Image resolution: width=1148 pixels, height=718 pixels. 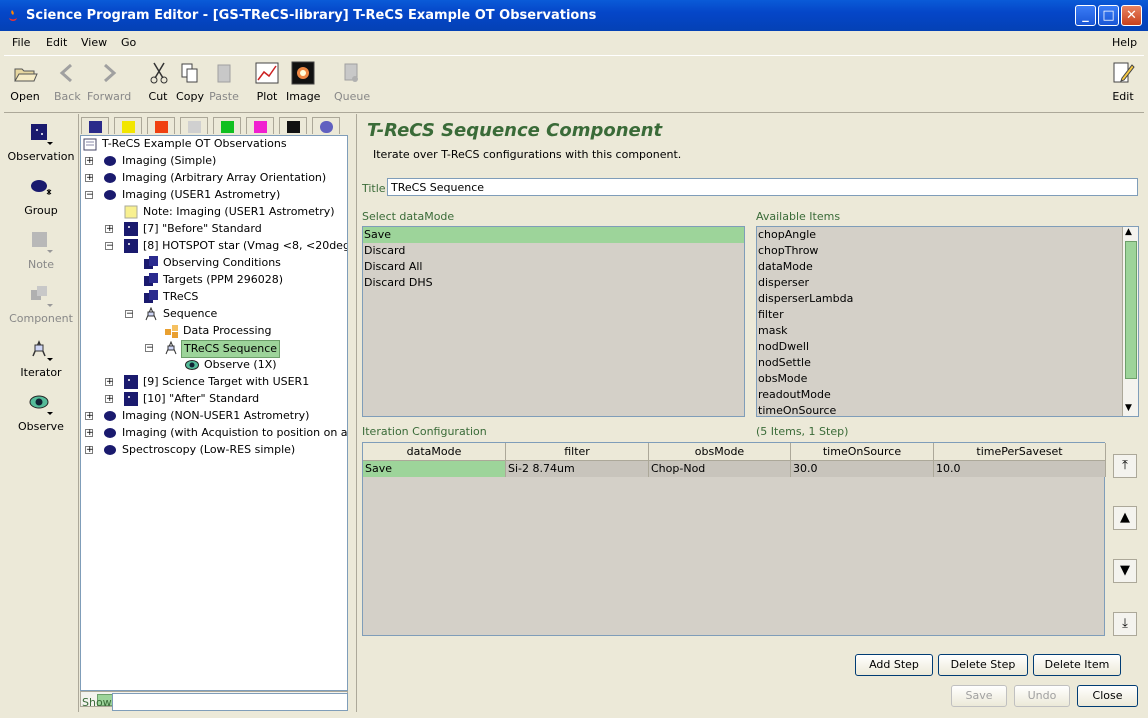 I want to click on select-datamode-label: Select dataMode, so click(x=408, y=216).